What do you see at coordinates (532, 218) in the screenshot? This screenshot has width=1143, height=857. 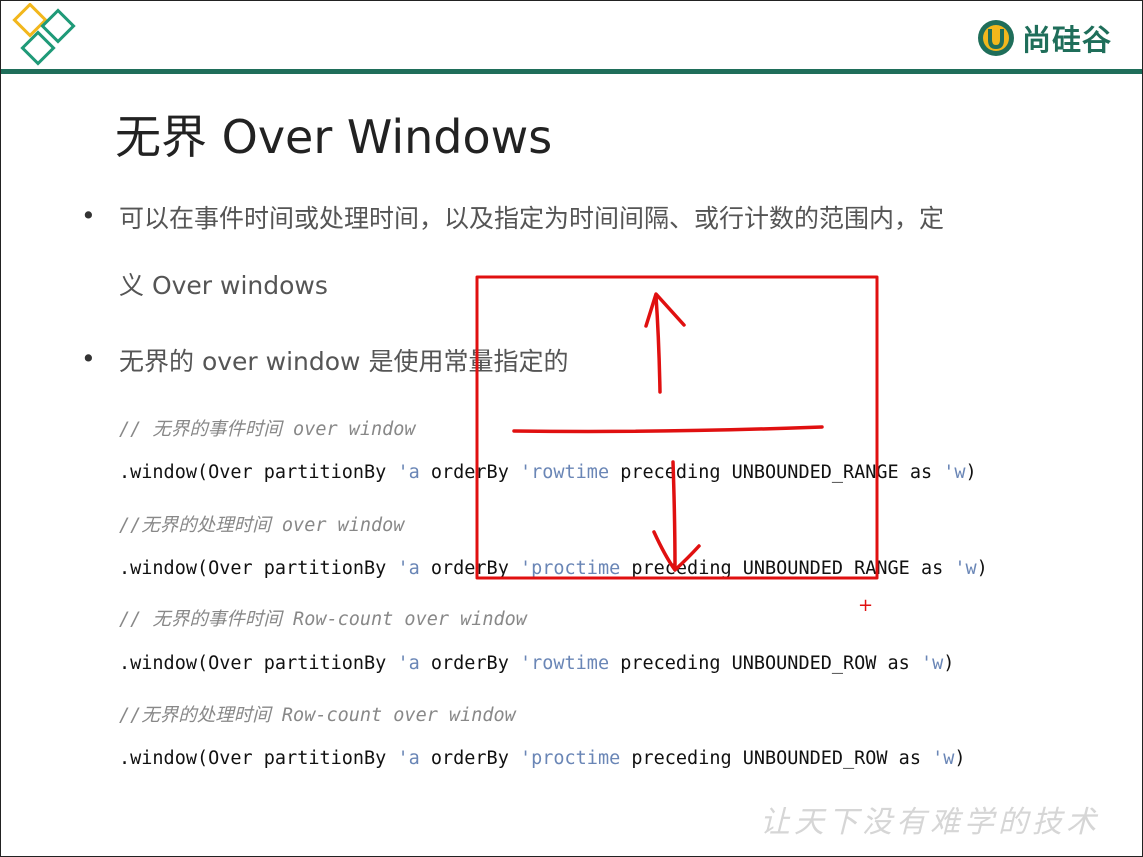 I see `bullet-1-line-1: 可以在事件时间或处理时间，以及指定为时间间隔、或行计数的范围内，定` at bounding box center [532, 218].